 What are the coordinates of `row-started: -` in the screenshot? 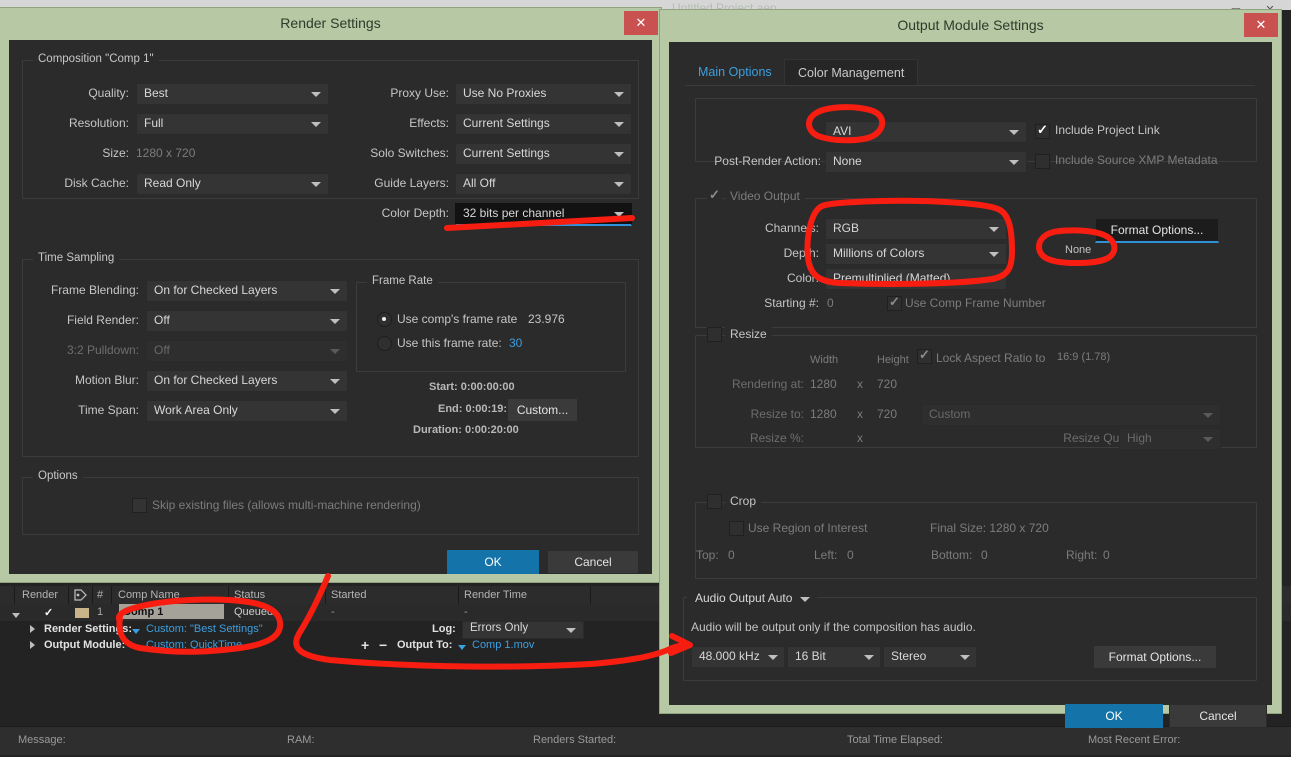 It's located at (333, 612).